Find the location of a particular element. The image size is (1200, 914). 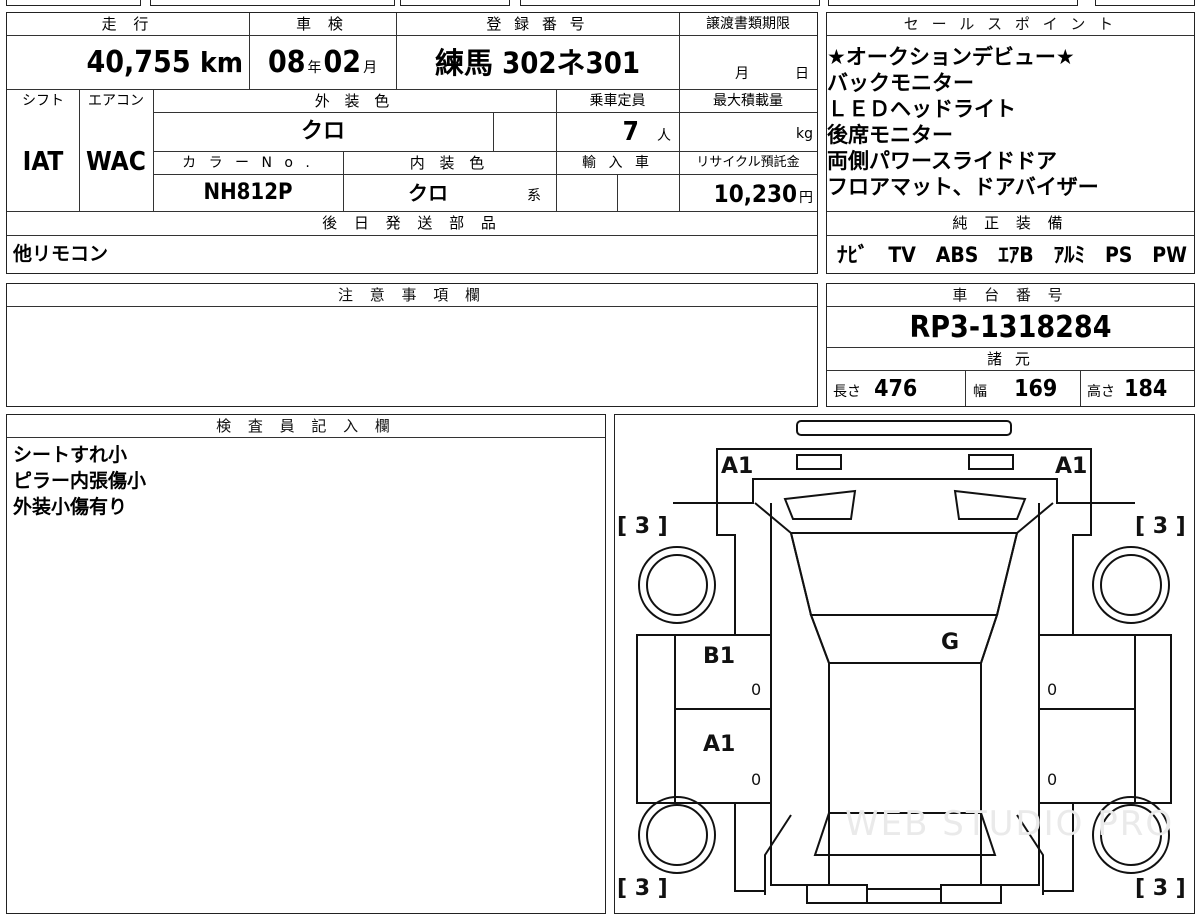

tire-fl: [ 3 ] is located at coordinates (642, 526).